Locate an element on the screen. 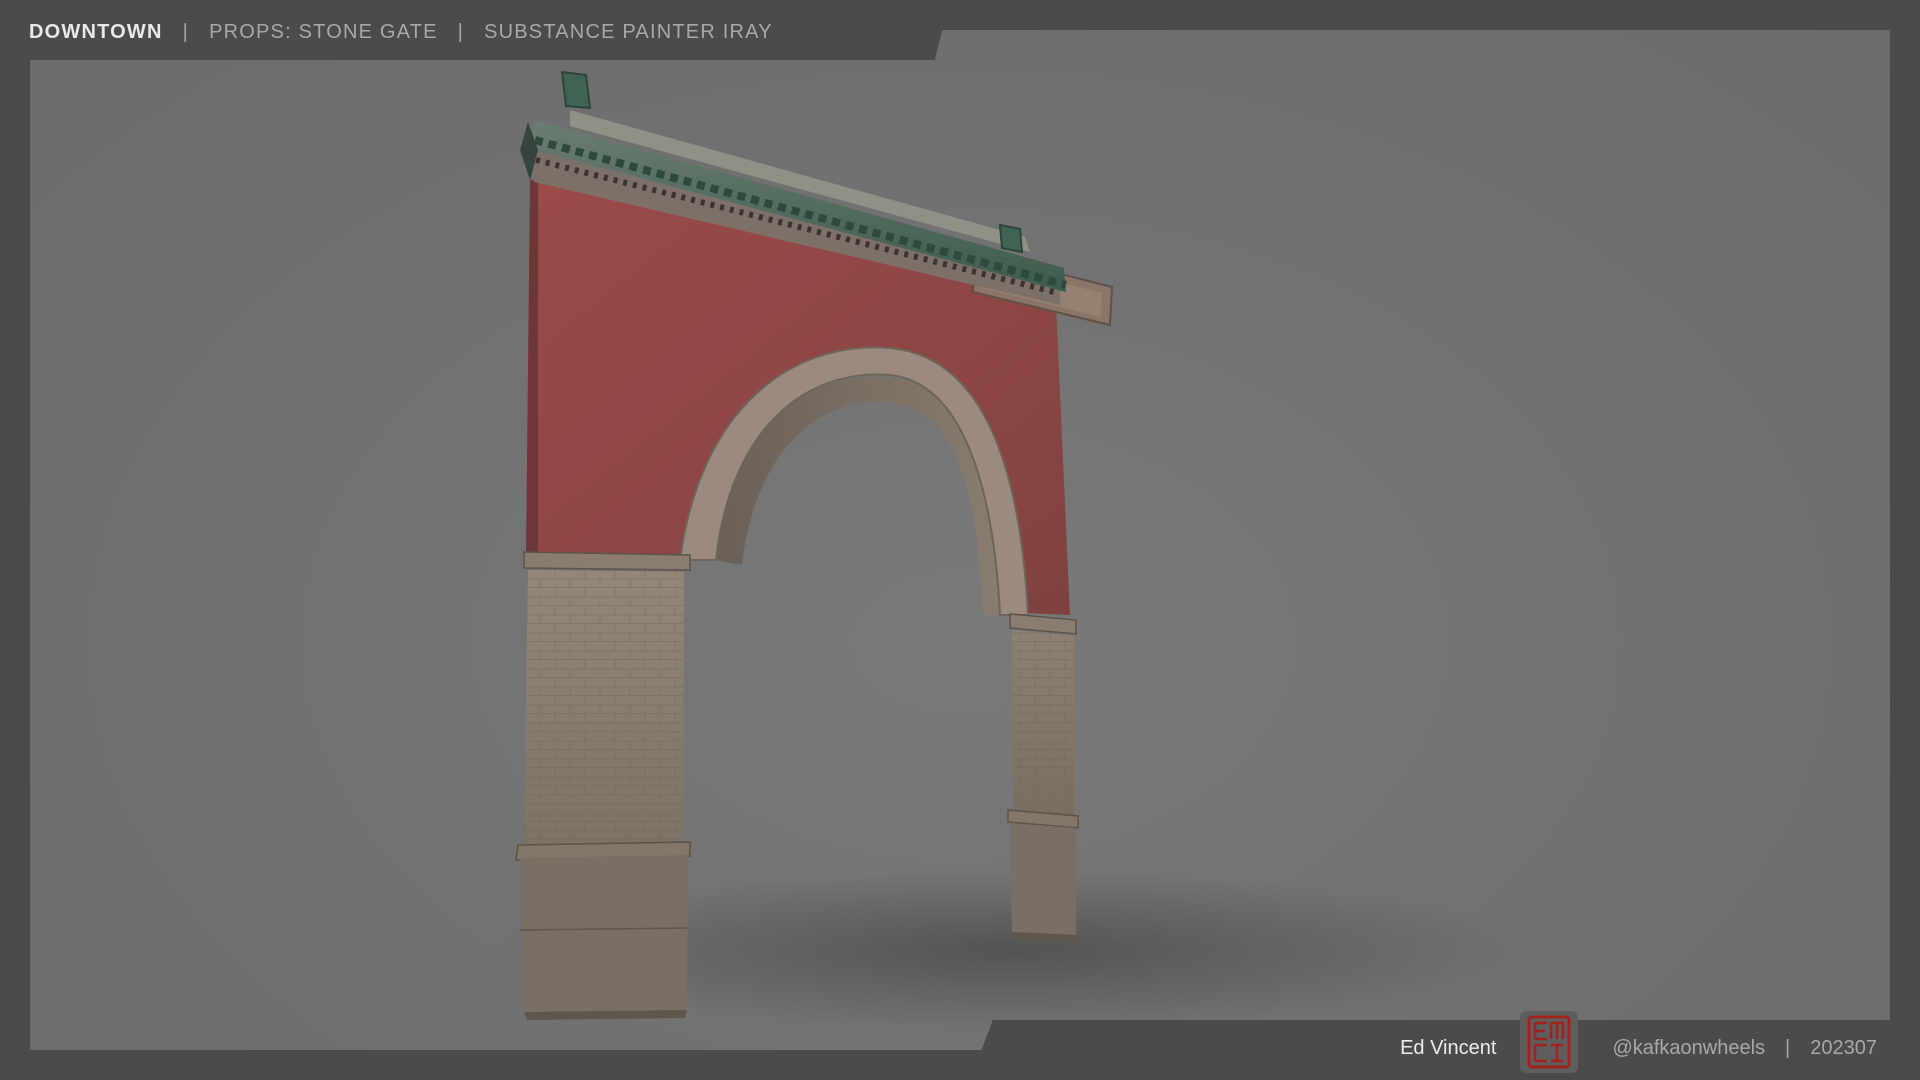 The height and width of the screenshot is (1080, 1920). header-bar-cap is located at coordinates (1430, 15).